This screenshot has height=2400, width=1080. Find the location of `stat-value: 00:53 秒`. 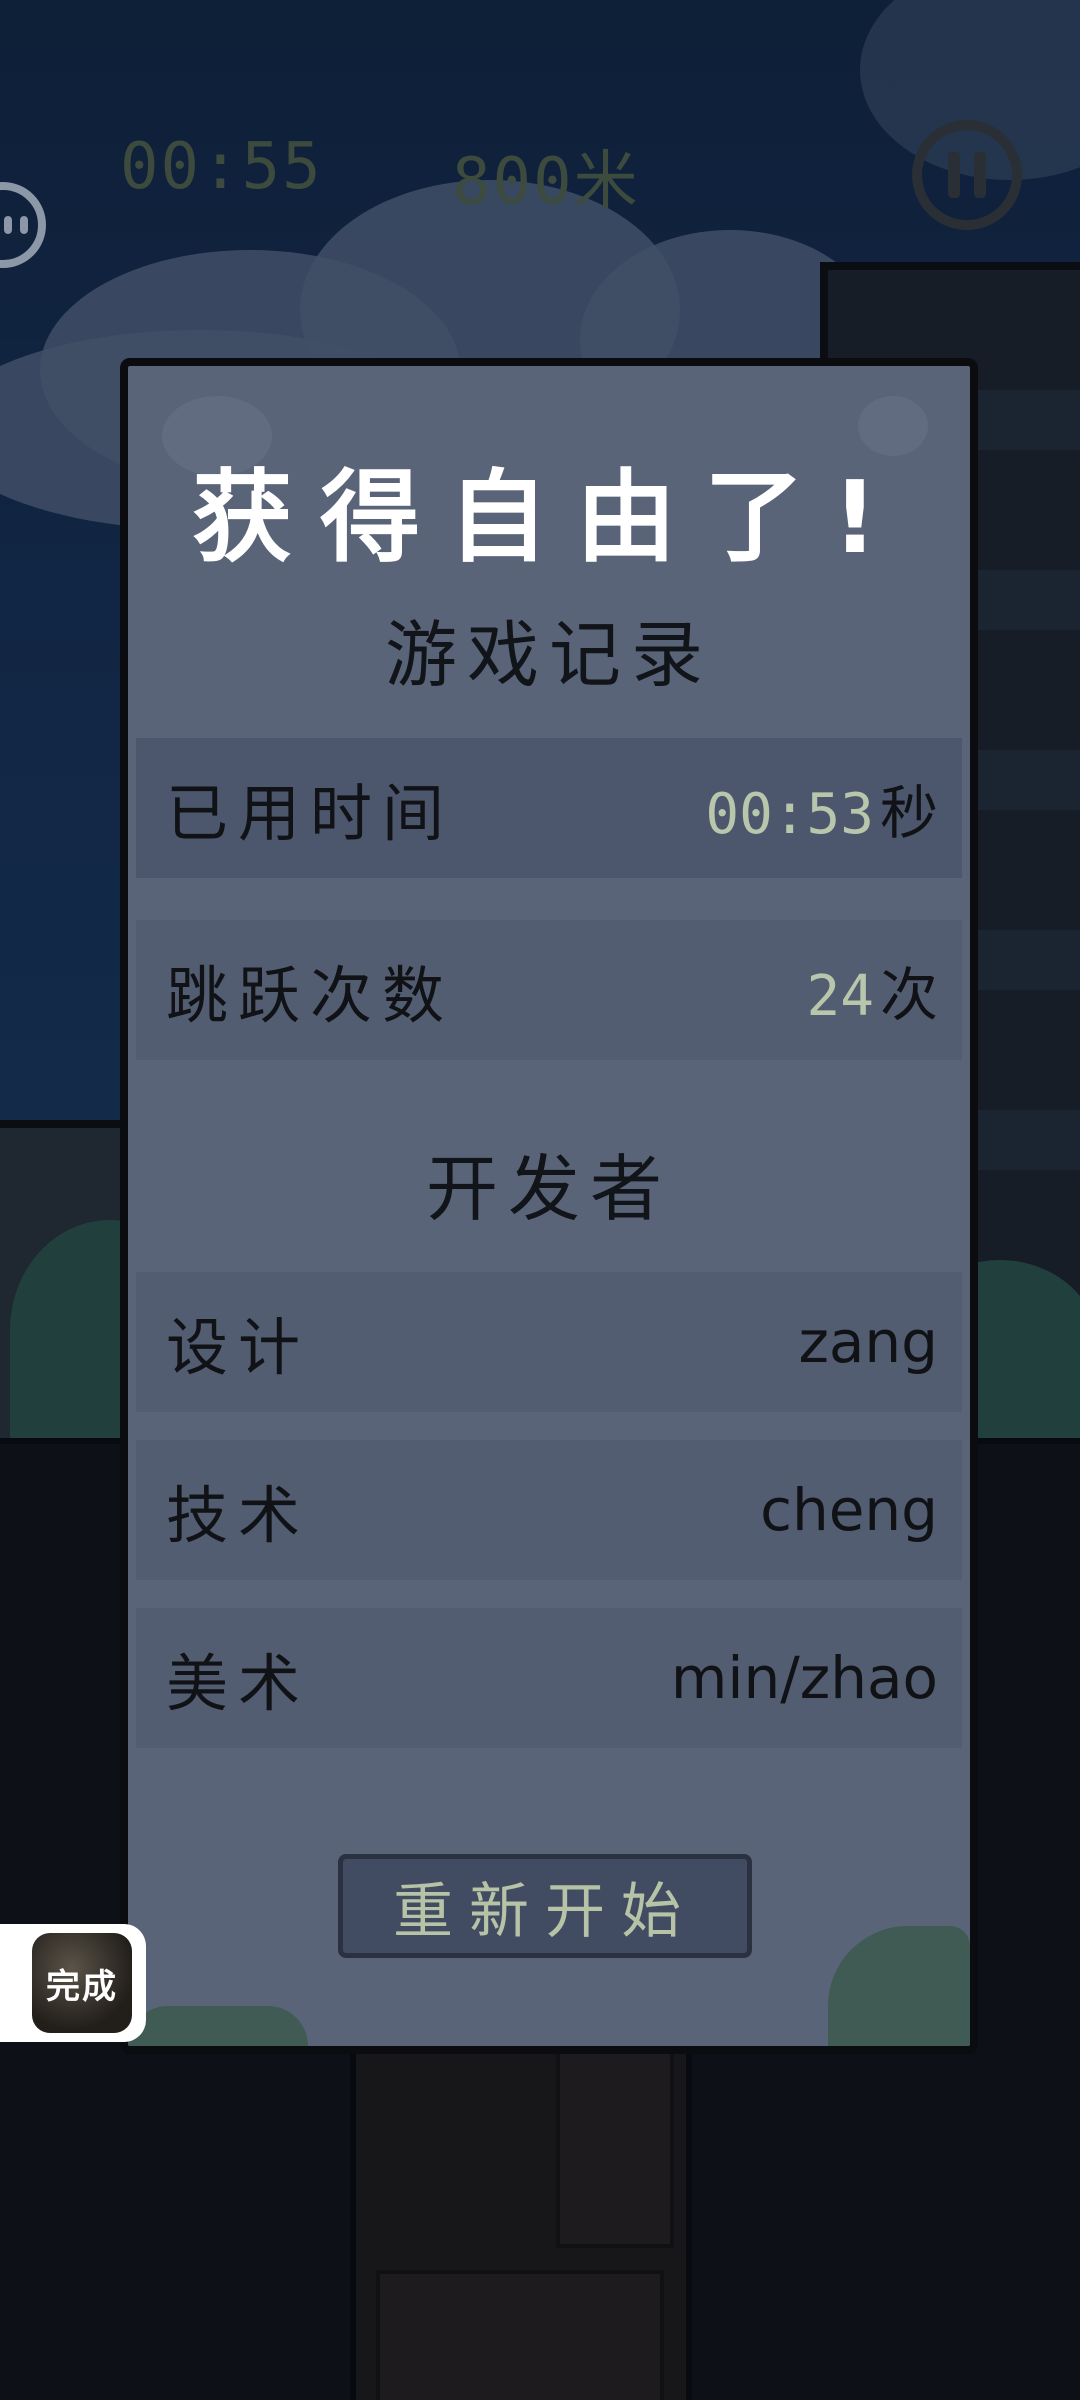

stat-value: 00:53 秒 is located at coordinates (821, 808).